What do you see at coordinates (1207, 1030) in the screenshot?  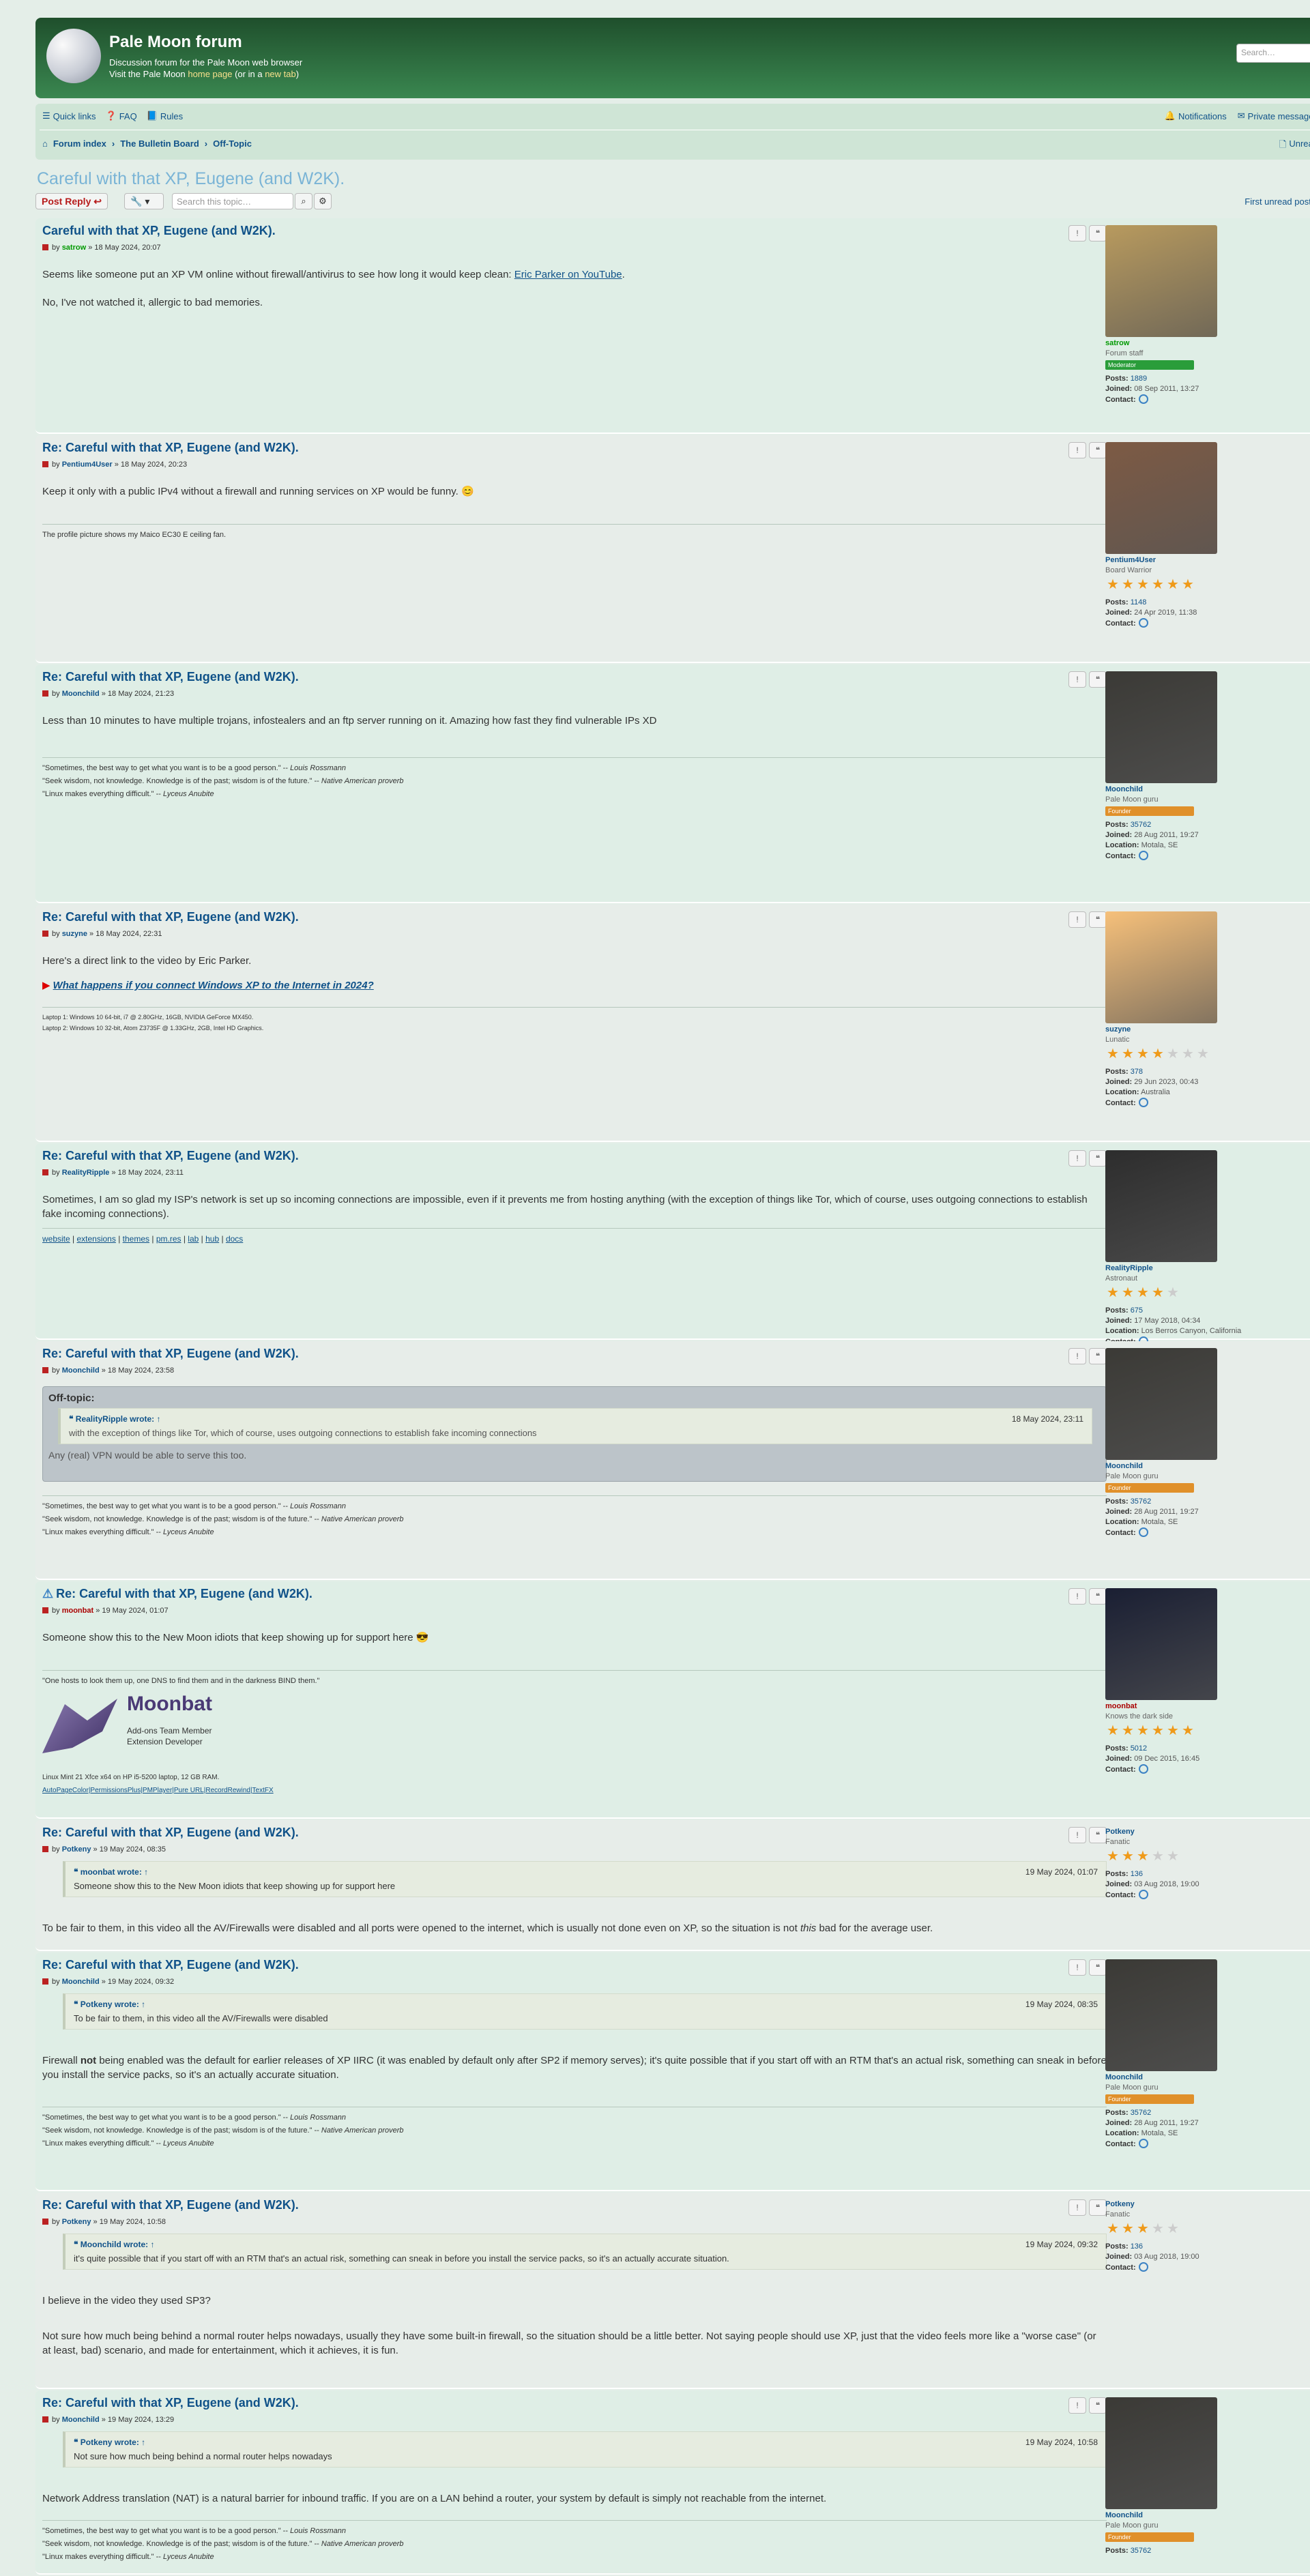 I see `profile-name: suzyne` at bounding box center [1207, 1030].